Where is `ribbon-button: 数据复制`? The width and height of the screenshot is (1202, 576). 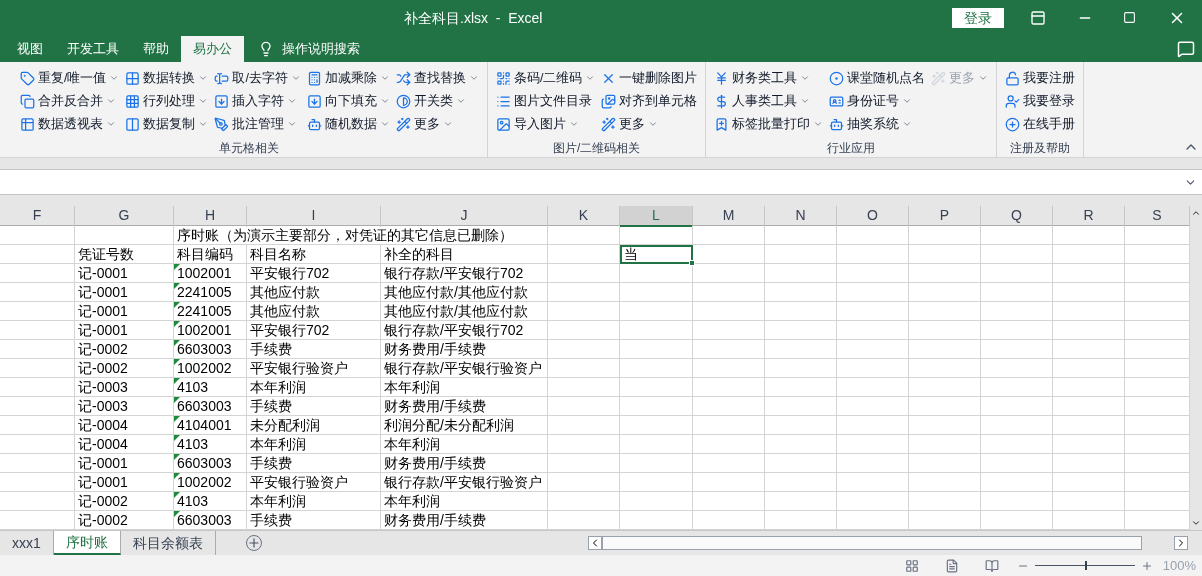
ribbon-button: 数据复制 is located at coordinates (167, 124).